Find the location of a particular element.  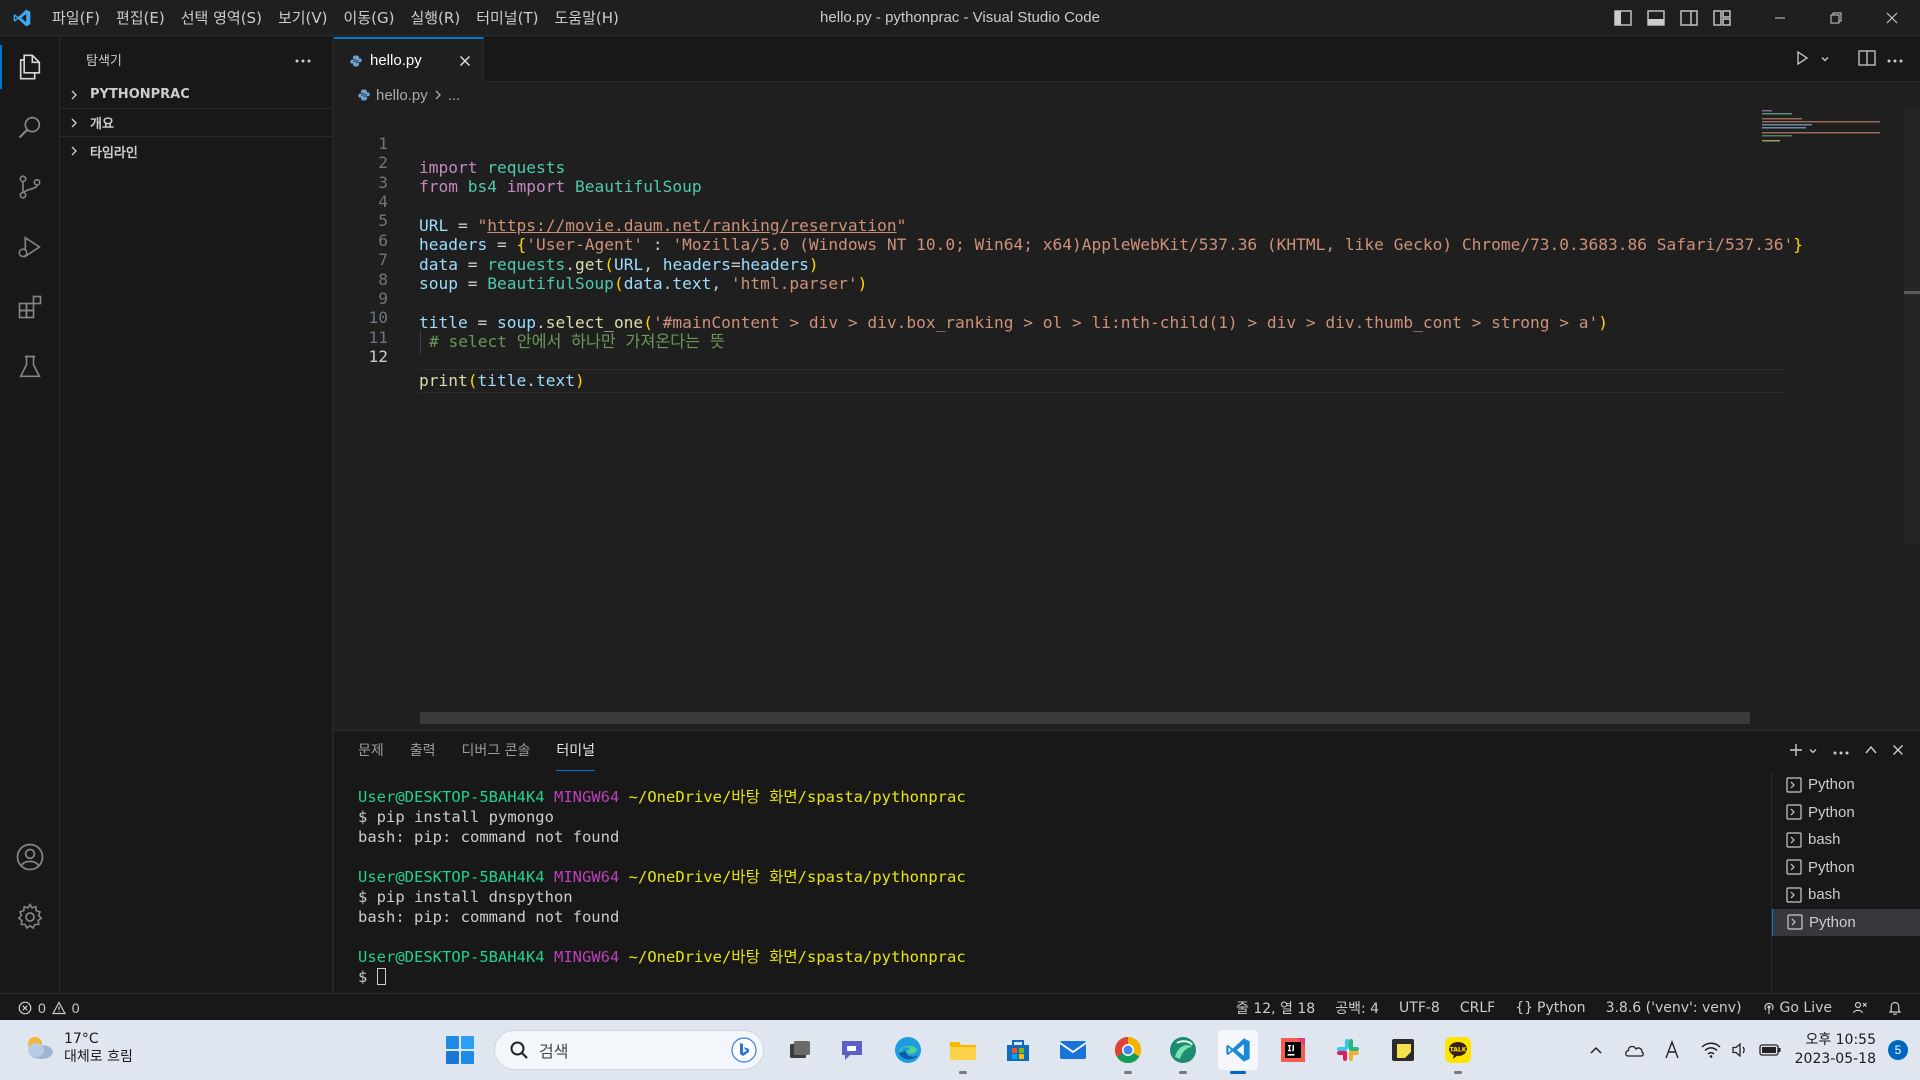

section-timeline: 타임라인 is located at coordinates (196, 151).